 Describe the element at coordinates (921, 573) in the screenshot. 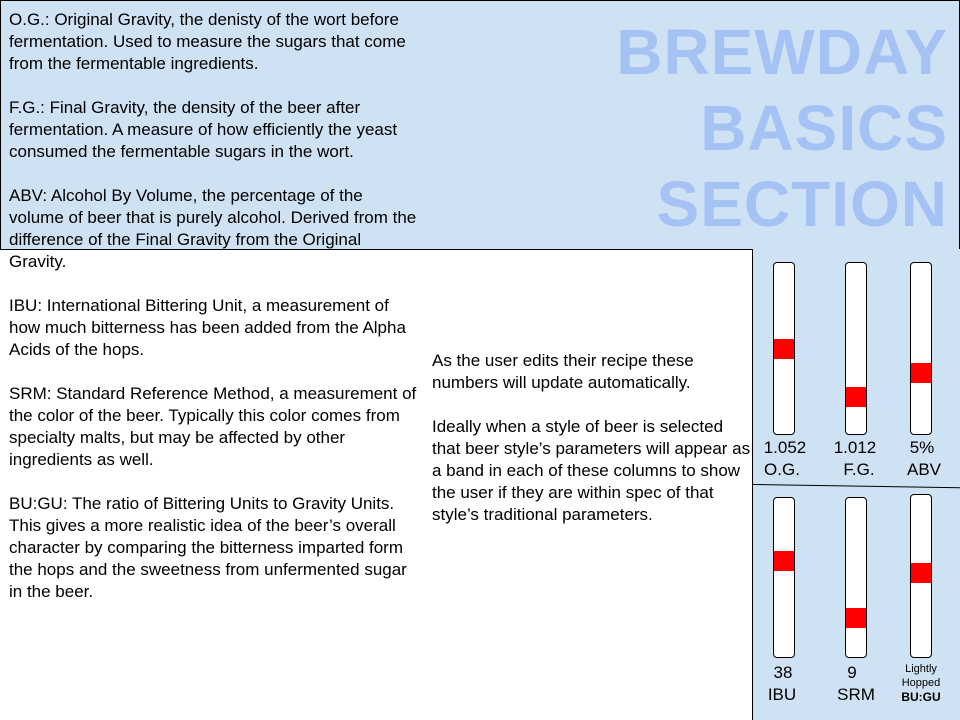

I see `bugu-gauge-marker` at that location.